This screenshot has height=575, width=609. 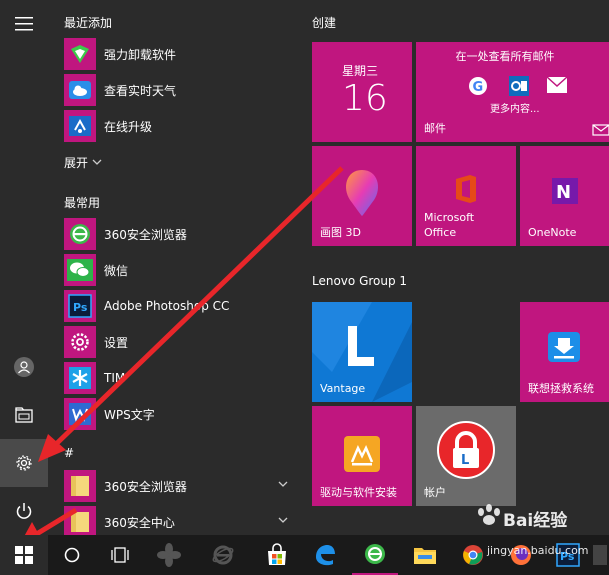 I want to click on store-icon, so click(x=277, y=554).